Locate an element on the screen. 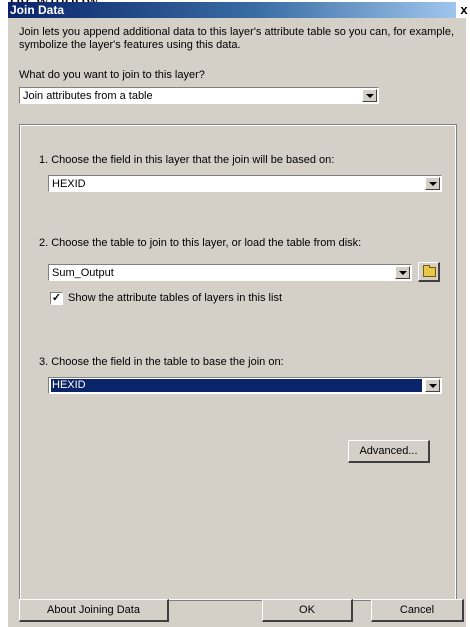 This screenshot has width=470, height=627. join-table-dropdown: Sum_Output is located at coordinates (230, 272).